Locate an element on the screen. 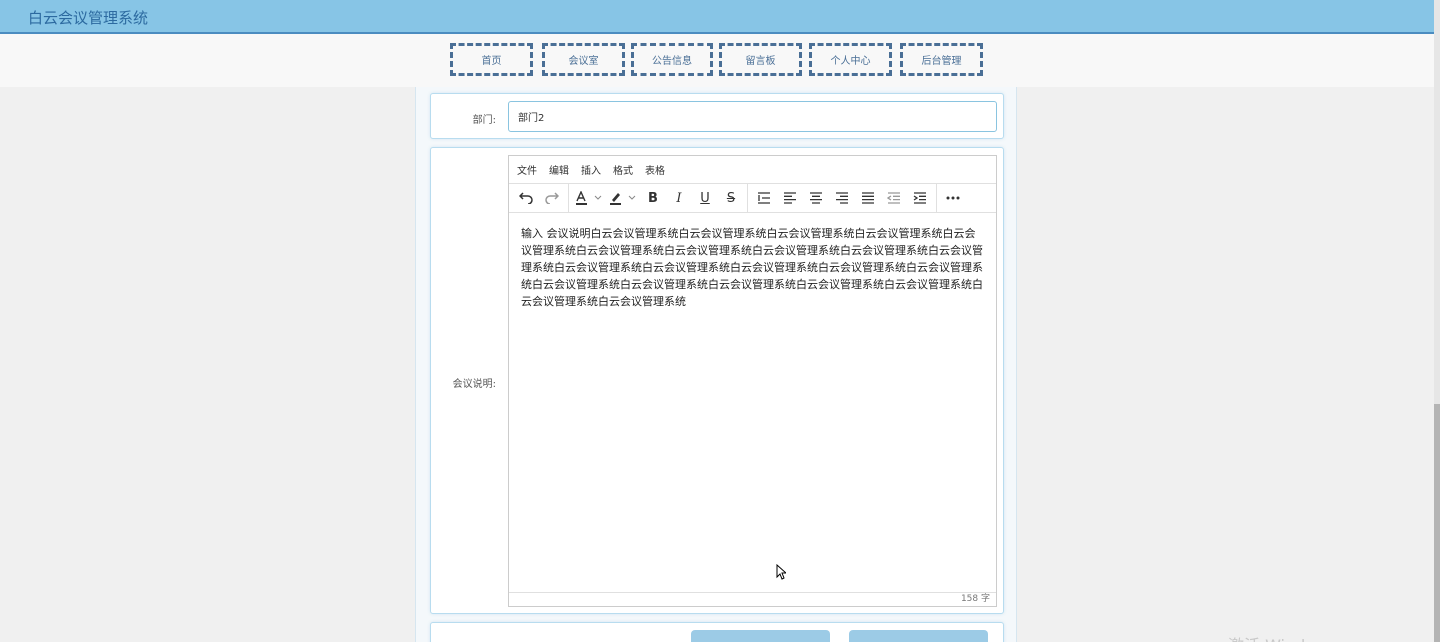  dept-label: 部门: is located at coordinates (484, 120).